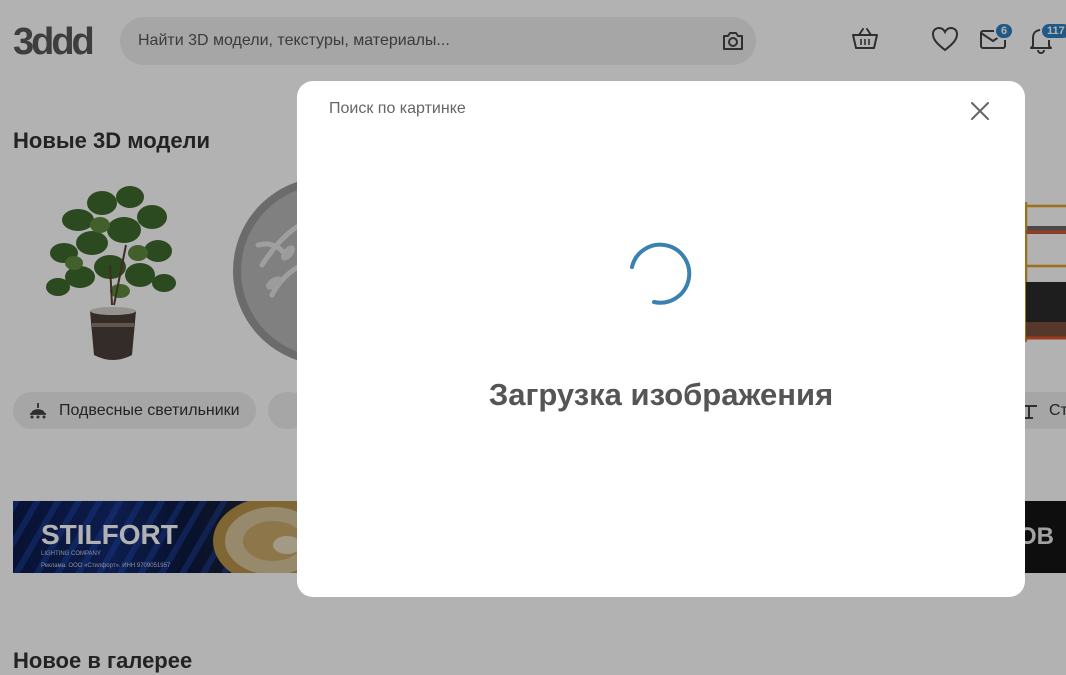 The height and width of the screenshot is (675, 1066). Describe the element at coordinates (980, 111) in the screenshot. I see `close-icon` at that location.